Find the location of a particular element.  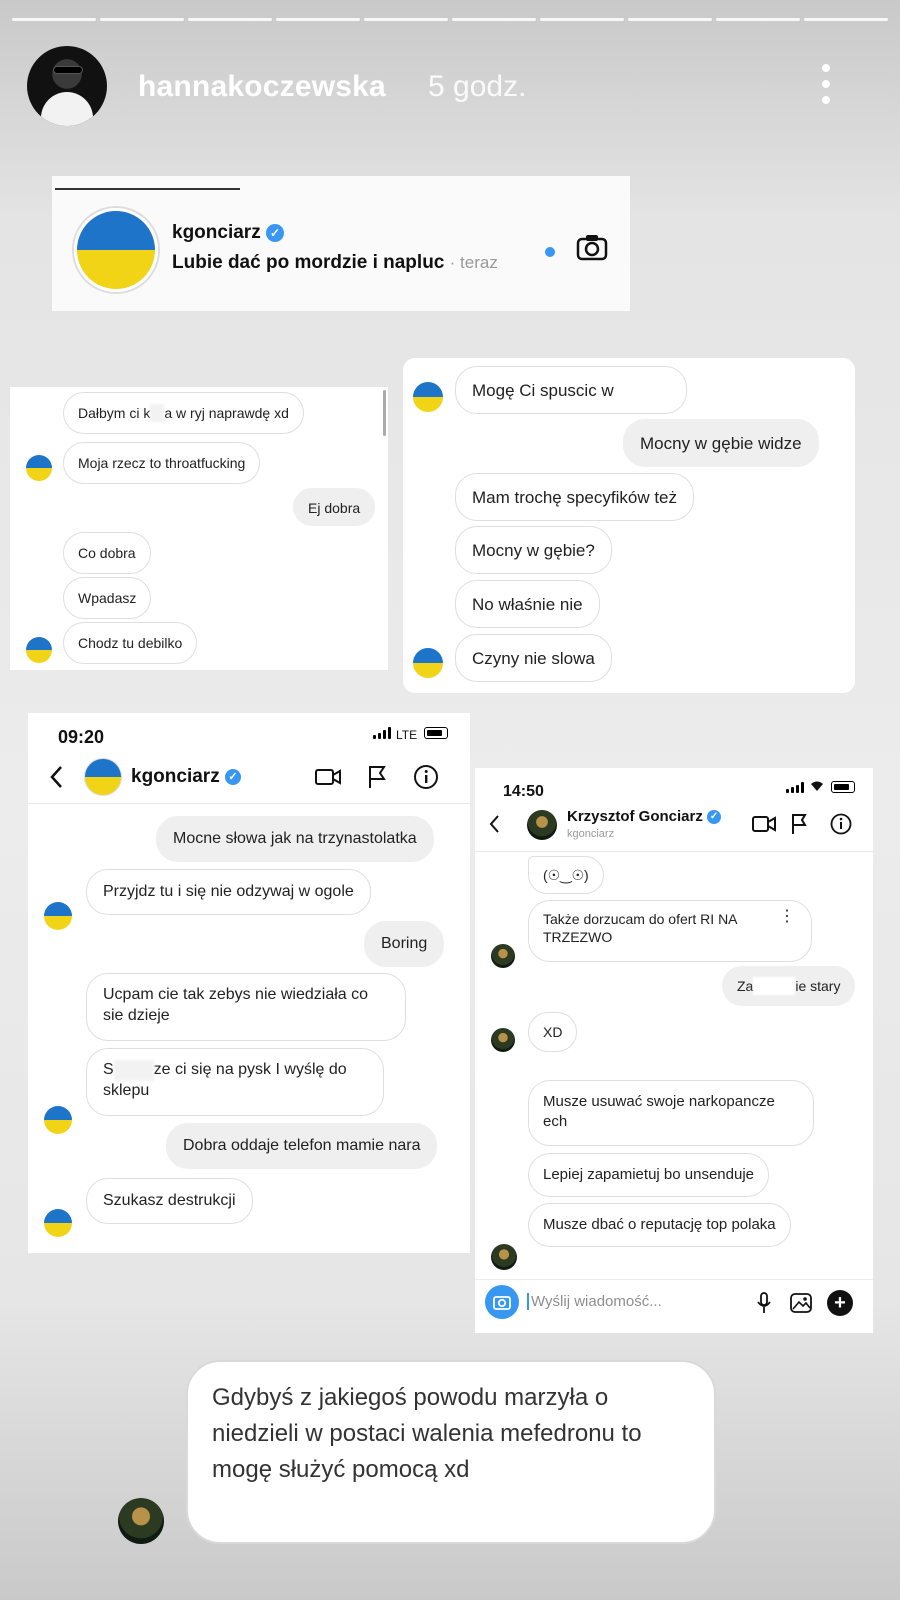

message-bubble: Przyjdz tu i się nie odzywaj w ogole is located at coordinates (228, 892).